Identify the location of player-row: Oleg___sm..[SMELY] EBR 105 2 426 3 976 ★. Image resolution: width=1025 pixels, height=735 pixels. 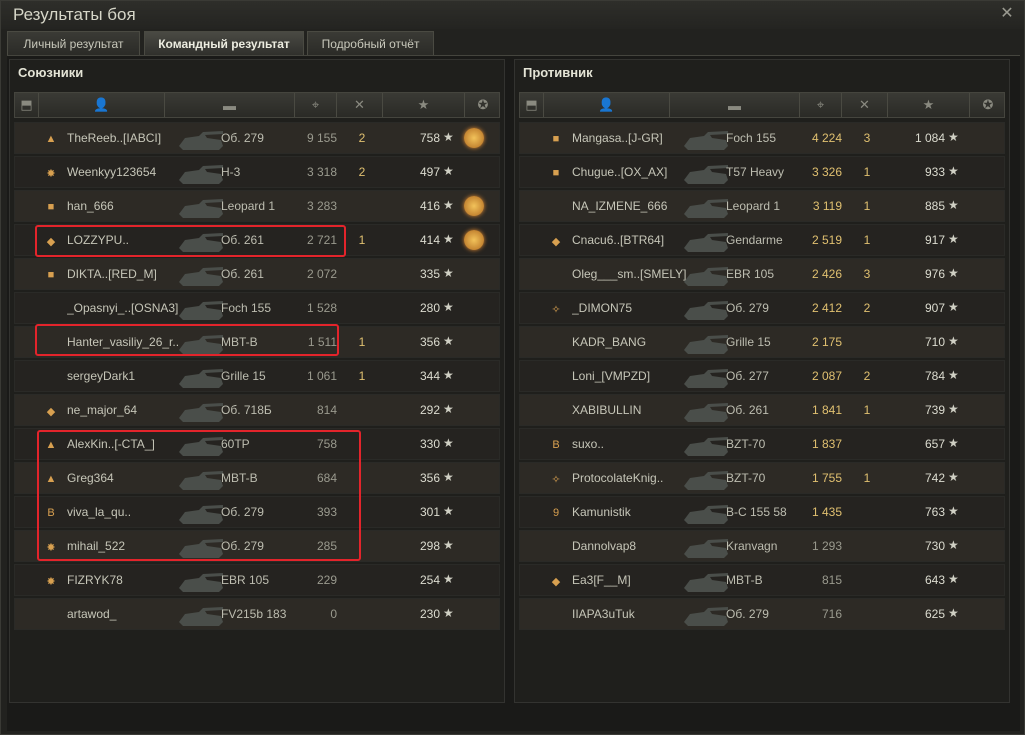
(762, 274).